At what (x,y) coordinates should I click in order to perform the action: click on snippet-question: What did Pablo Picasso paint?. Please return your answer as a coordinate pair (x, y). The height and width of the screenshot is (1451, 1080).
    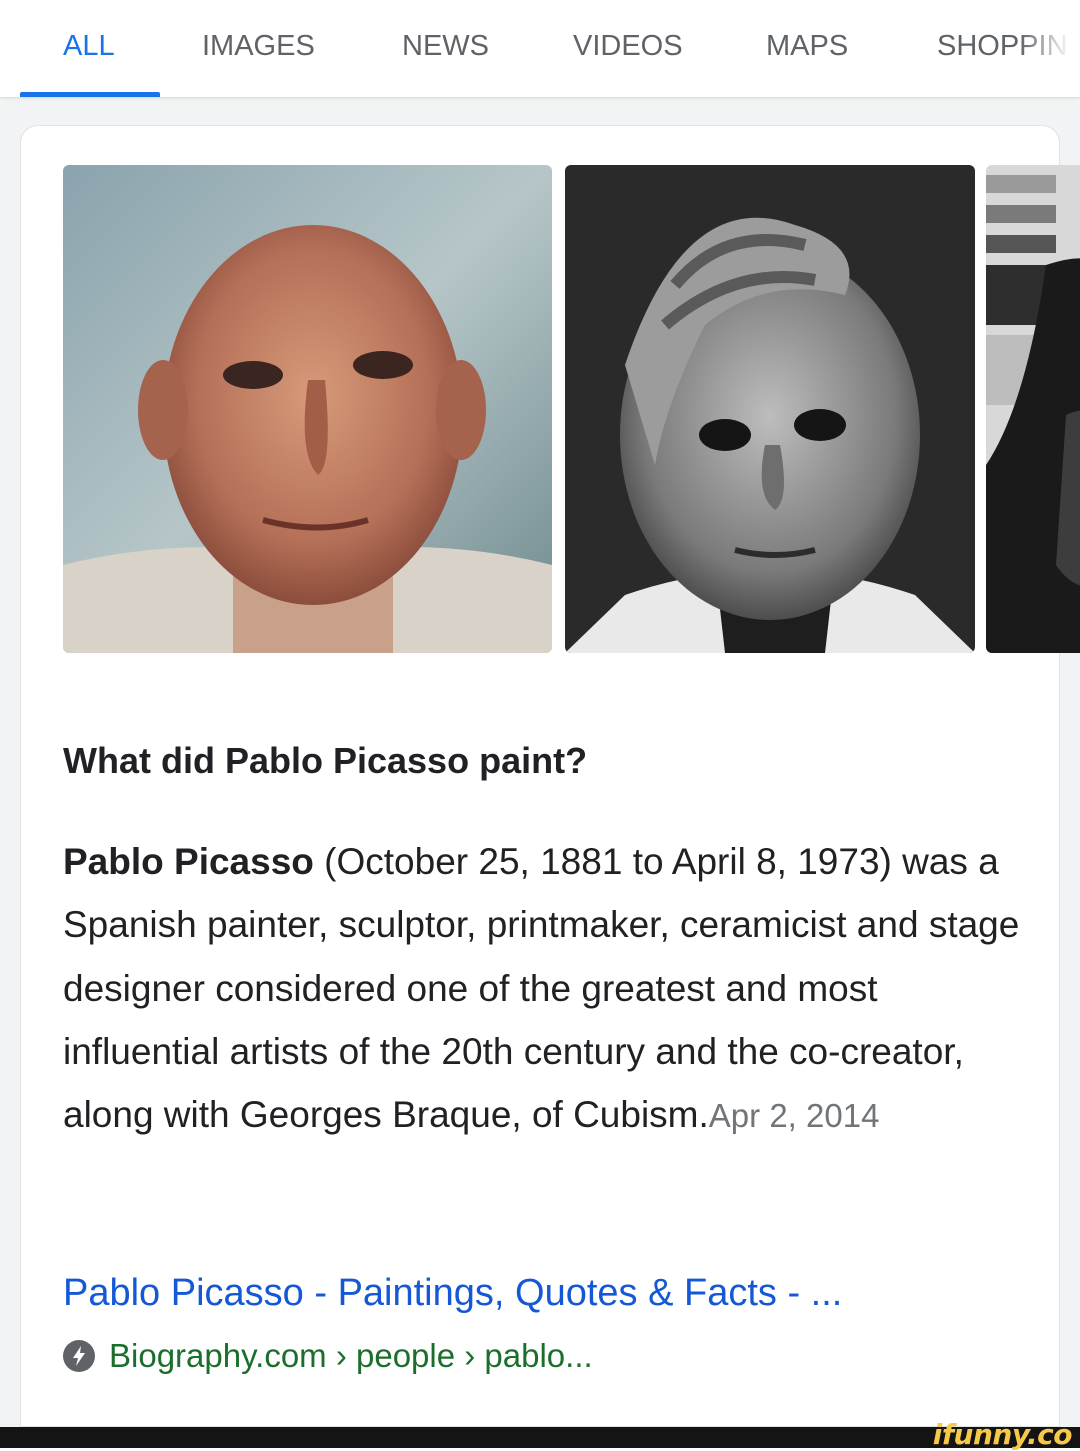
    Looking at the image, I should click on (325, 760).